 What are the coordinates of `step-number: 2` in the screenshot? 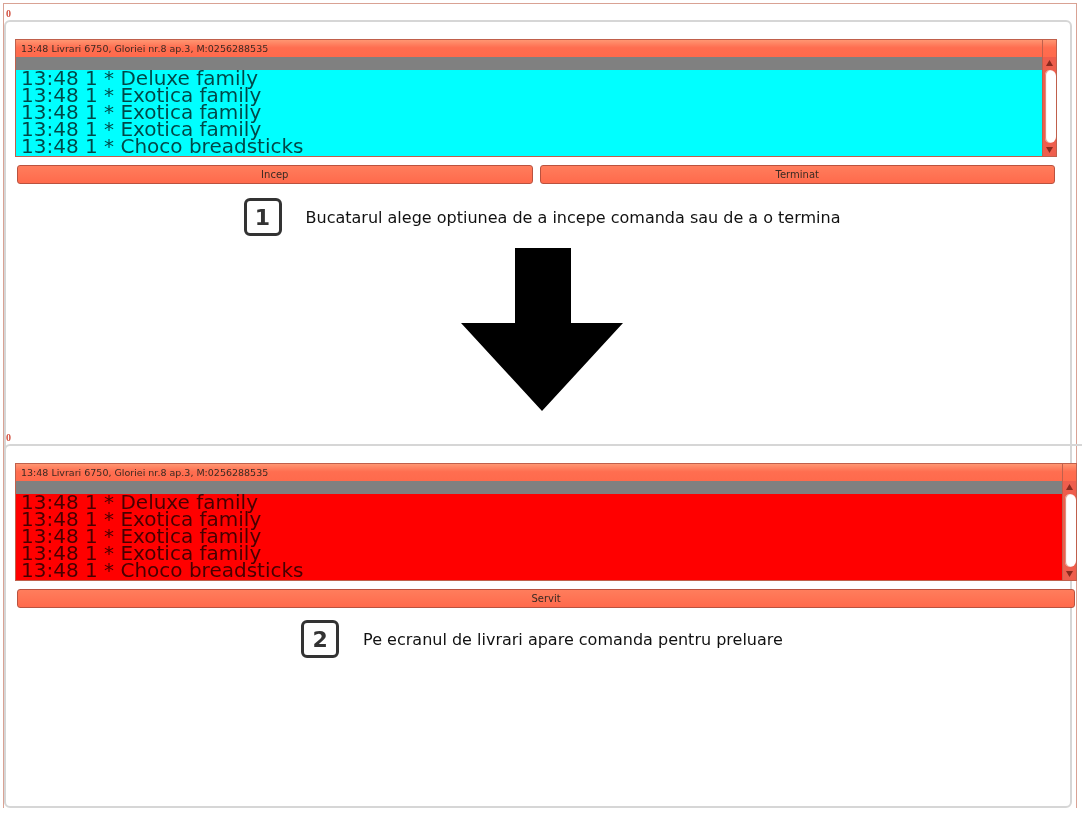 It's located at (320, 639).